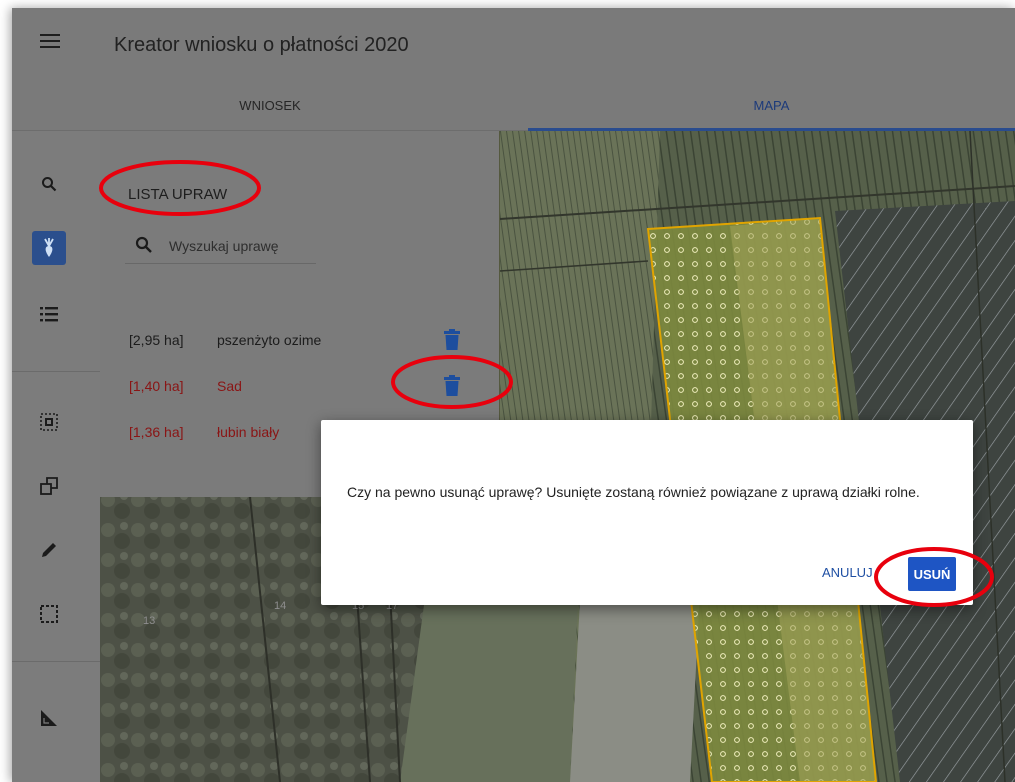 This screenshot has width=1015, height=782. Describe the element at coordinates (49, 550) in the screenshot. I see `pencil-icon` at that location.